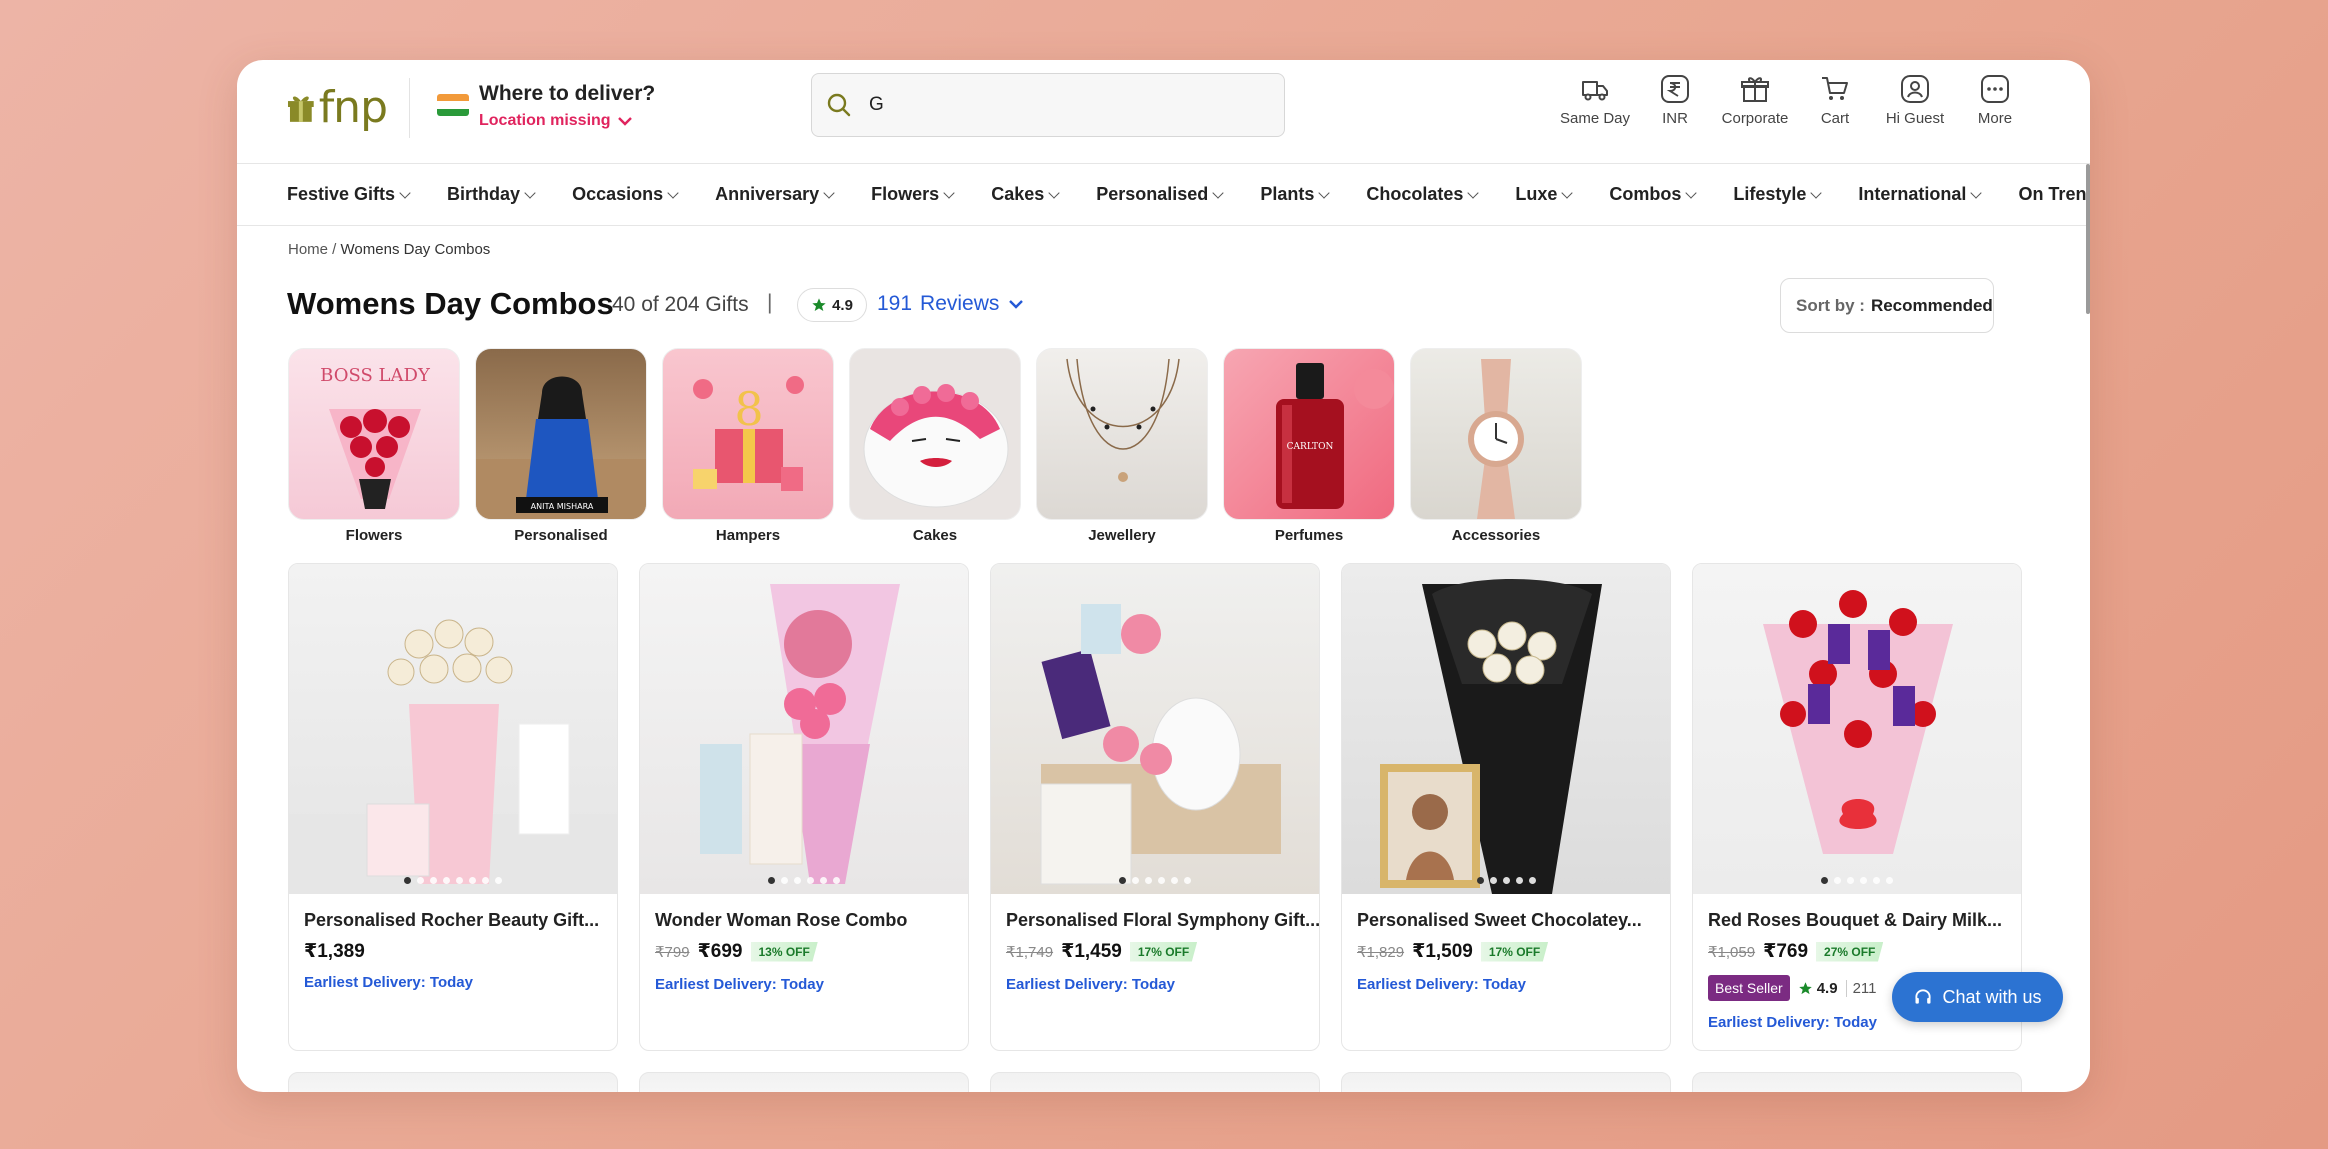 This screenshot has height=1149, width=2328. I want to click on corporate-button: Corporate, so click(1755, 100).